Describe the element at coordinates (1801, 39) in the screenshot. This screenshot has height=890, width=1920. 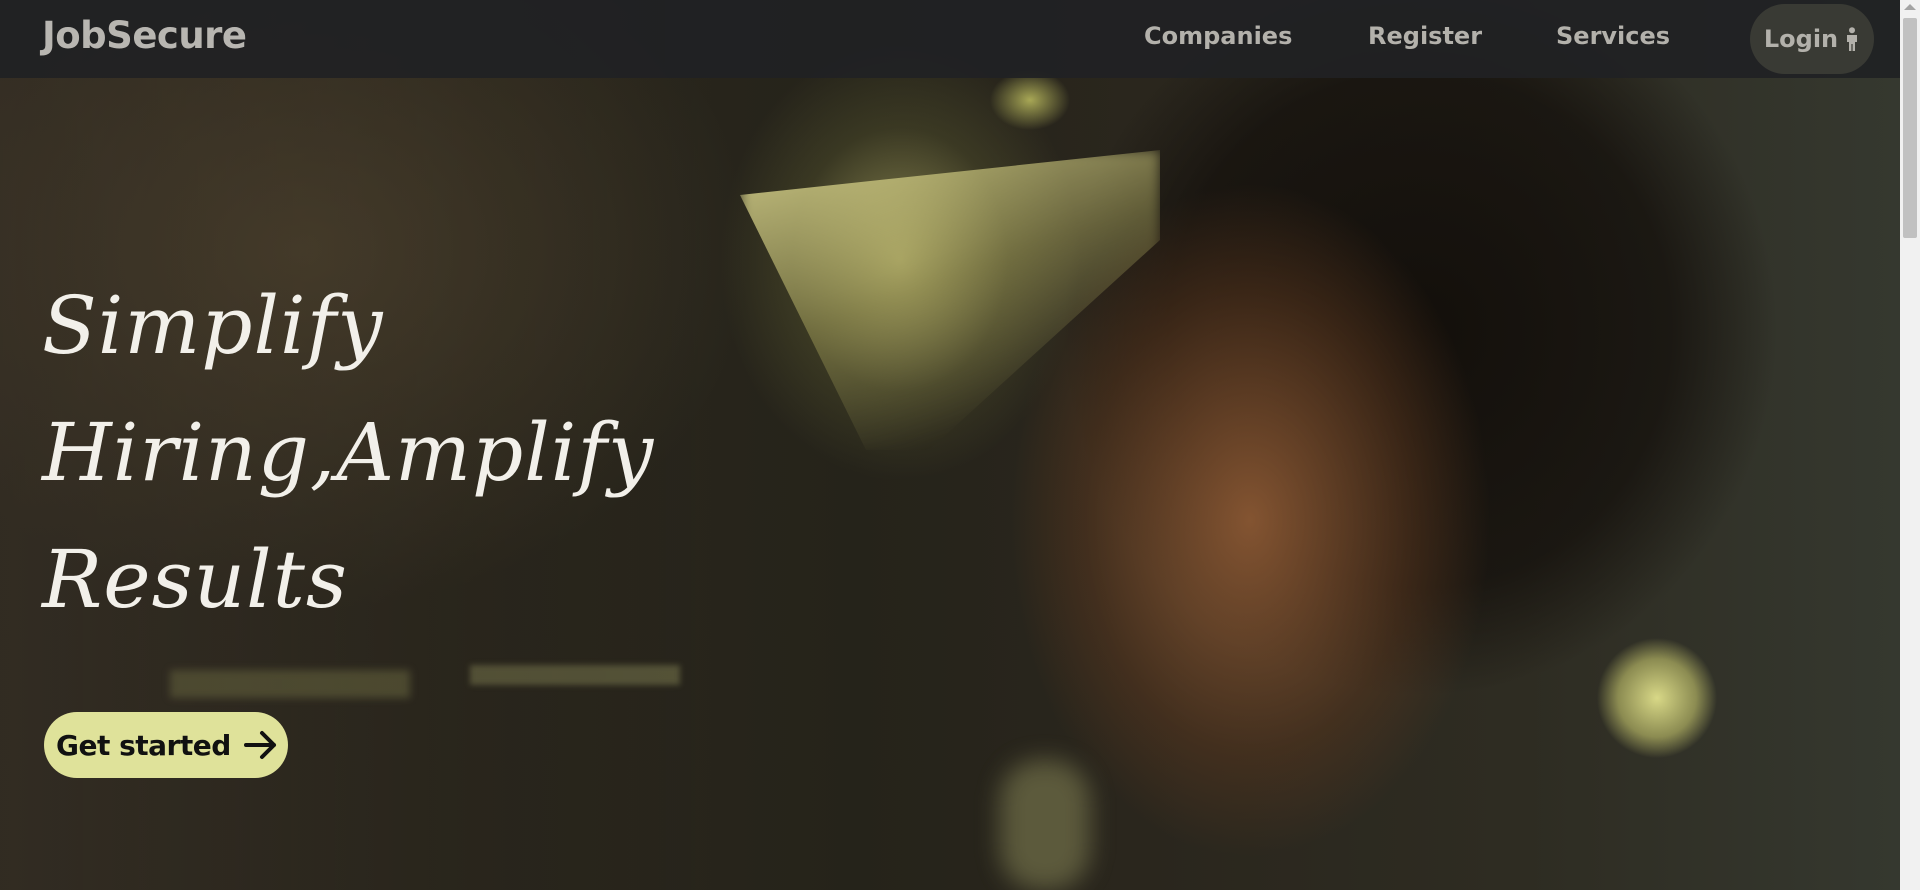
I see `login-label: Login` at that location.